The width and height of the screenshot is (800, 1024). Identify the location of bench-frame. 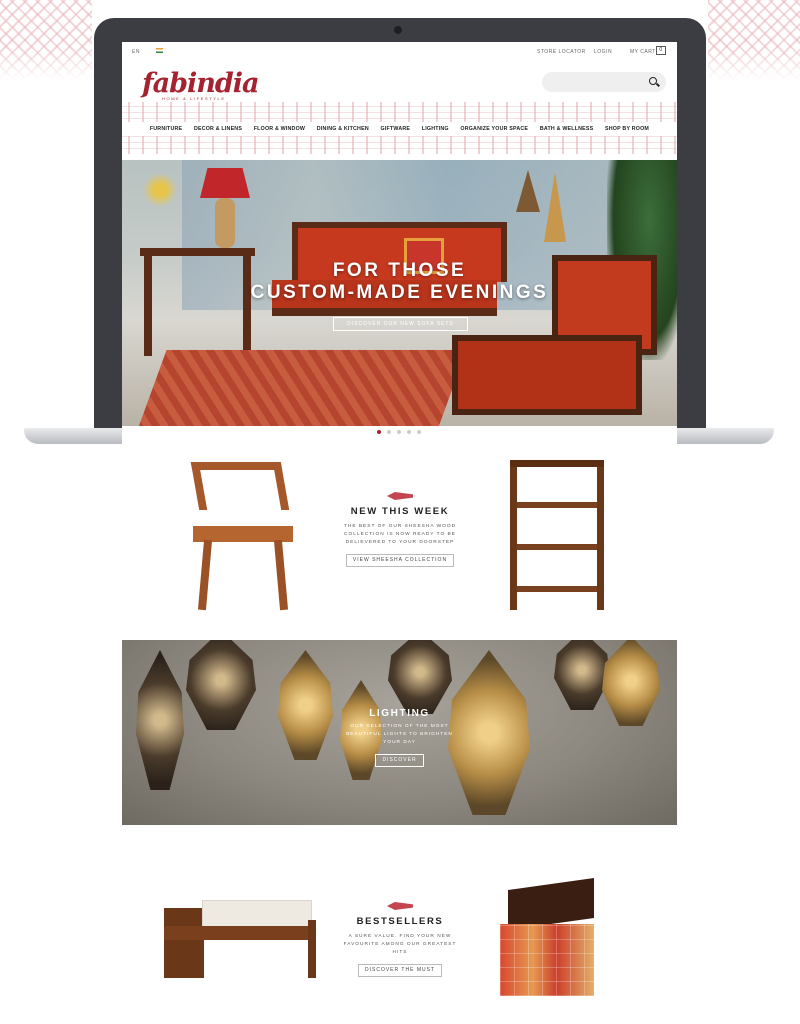
(240, 933).